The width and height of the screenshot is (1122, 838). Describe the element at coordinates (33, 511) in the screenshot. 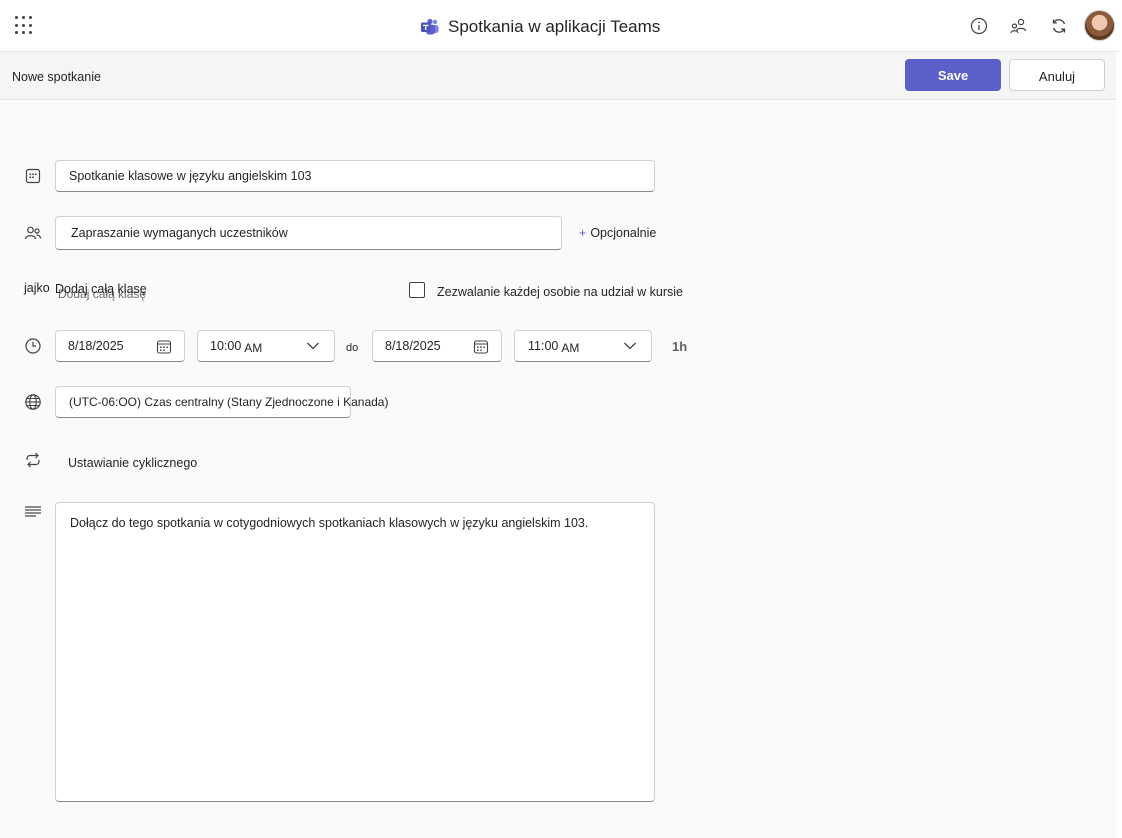

I see `text-description-icon` at that location.